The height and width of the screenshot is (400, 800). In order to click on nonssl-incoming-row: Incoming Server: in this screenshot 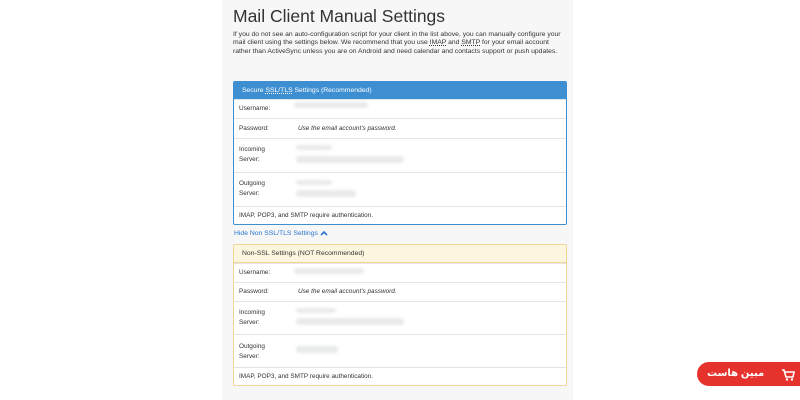, I will do `click(400, 317)`.